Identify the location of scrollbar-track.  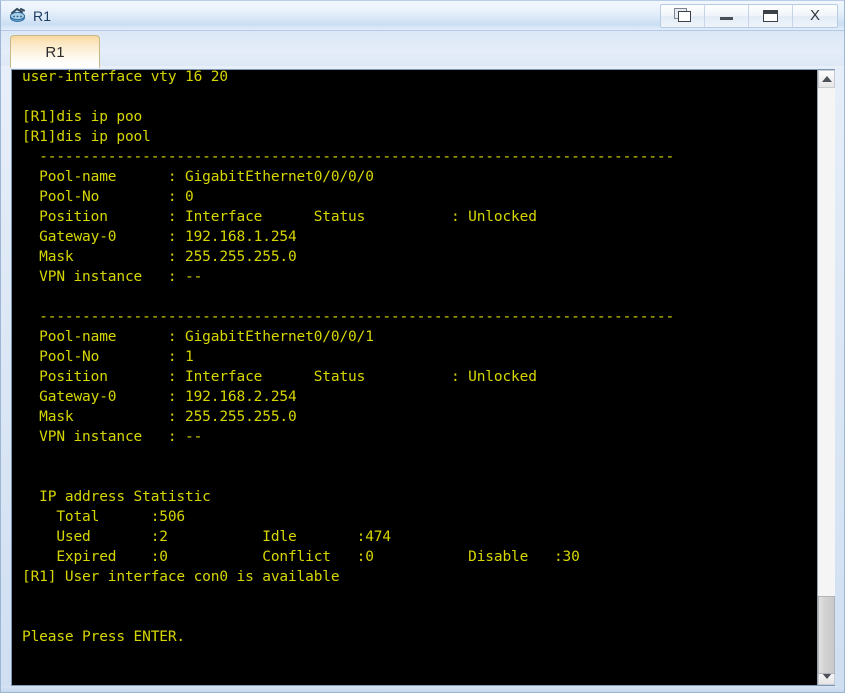
(826, 381).